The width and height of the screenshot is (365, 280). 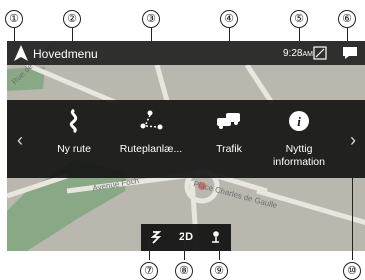 I want to click on callout-1: ①, so click(x=14, y=19).